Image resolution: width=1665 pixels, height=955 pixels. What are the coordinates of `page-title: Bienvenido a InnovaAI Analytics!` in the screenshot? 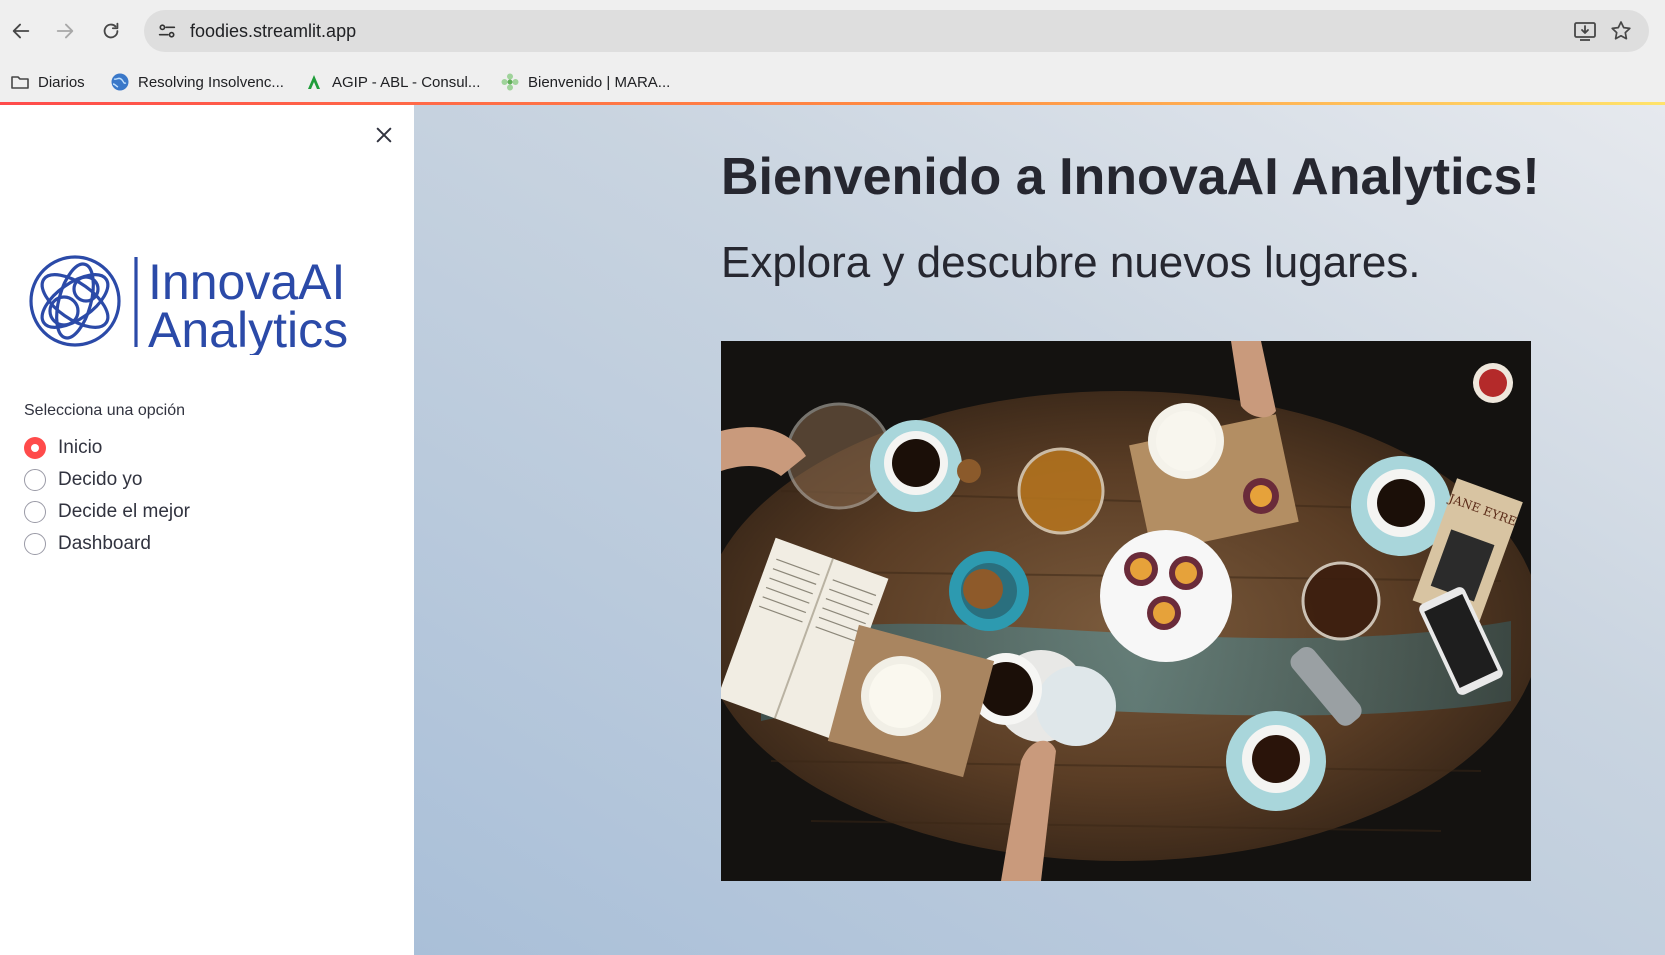 It's located at (1130, 177).